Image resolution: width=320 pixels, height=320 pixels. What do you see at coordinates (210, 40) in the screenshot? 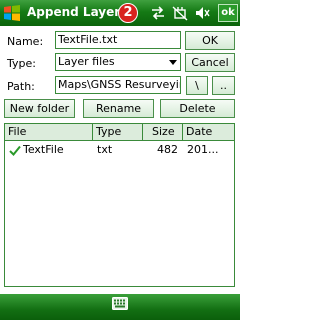
I see `ok-button: OK` at bounding box center [210, 40].